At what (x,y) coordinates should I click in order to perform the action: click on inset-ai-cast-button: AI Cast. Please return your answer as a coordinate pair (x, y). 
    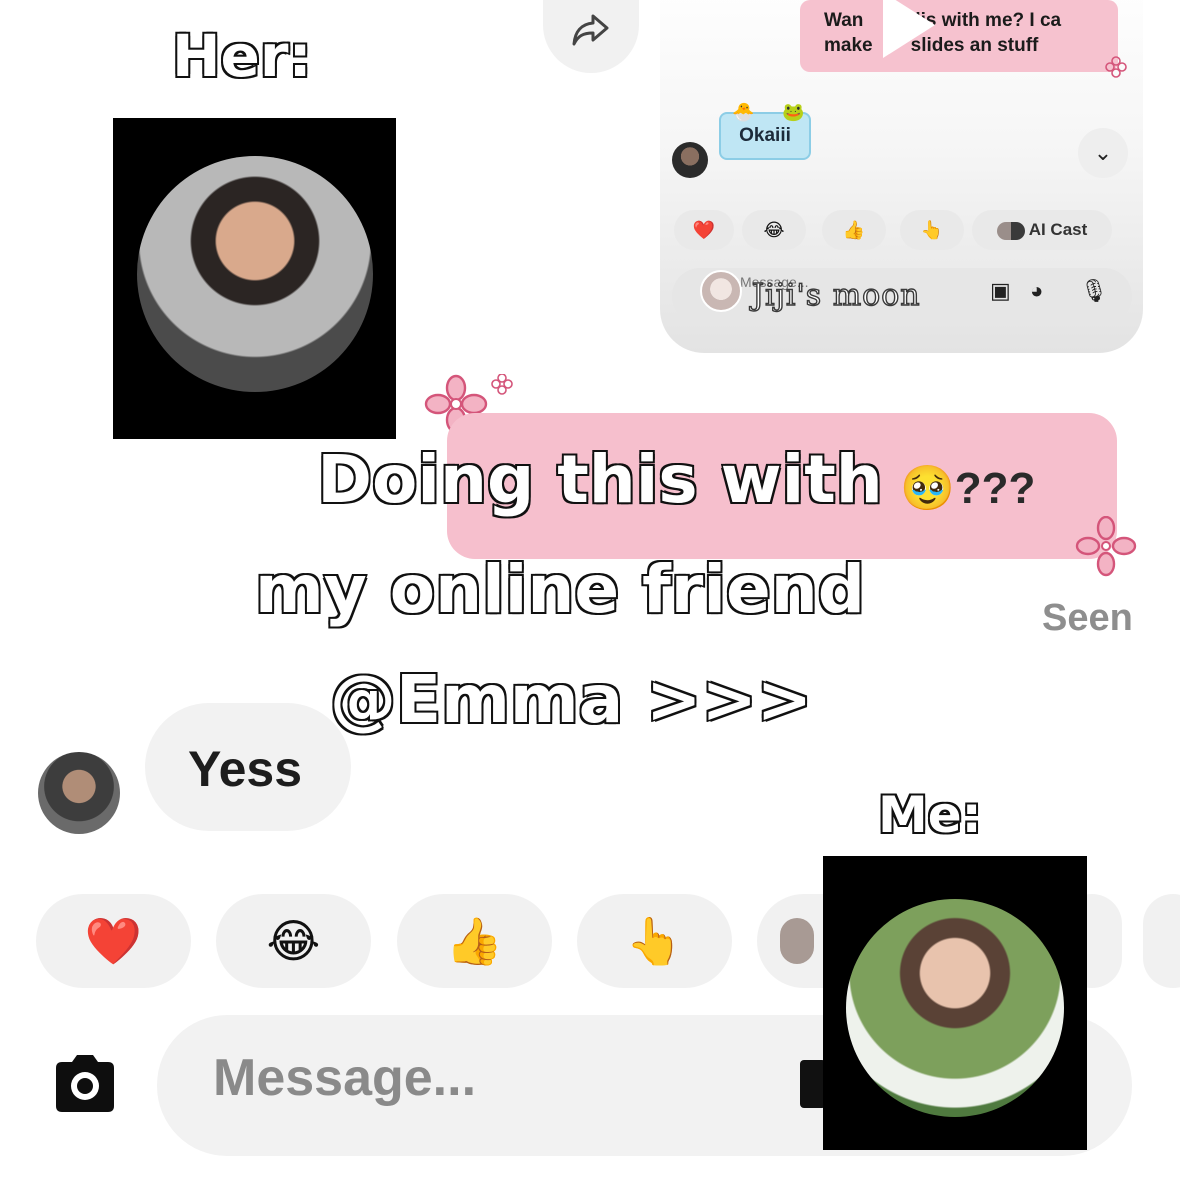
    Looking at the image, I should click on (1042, 230).